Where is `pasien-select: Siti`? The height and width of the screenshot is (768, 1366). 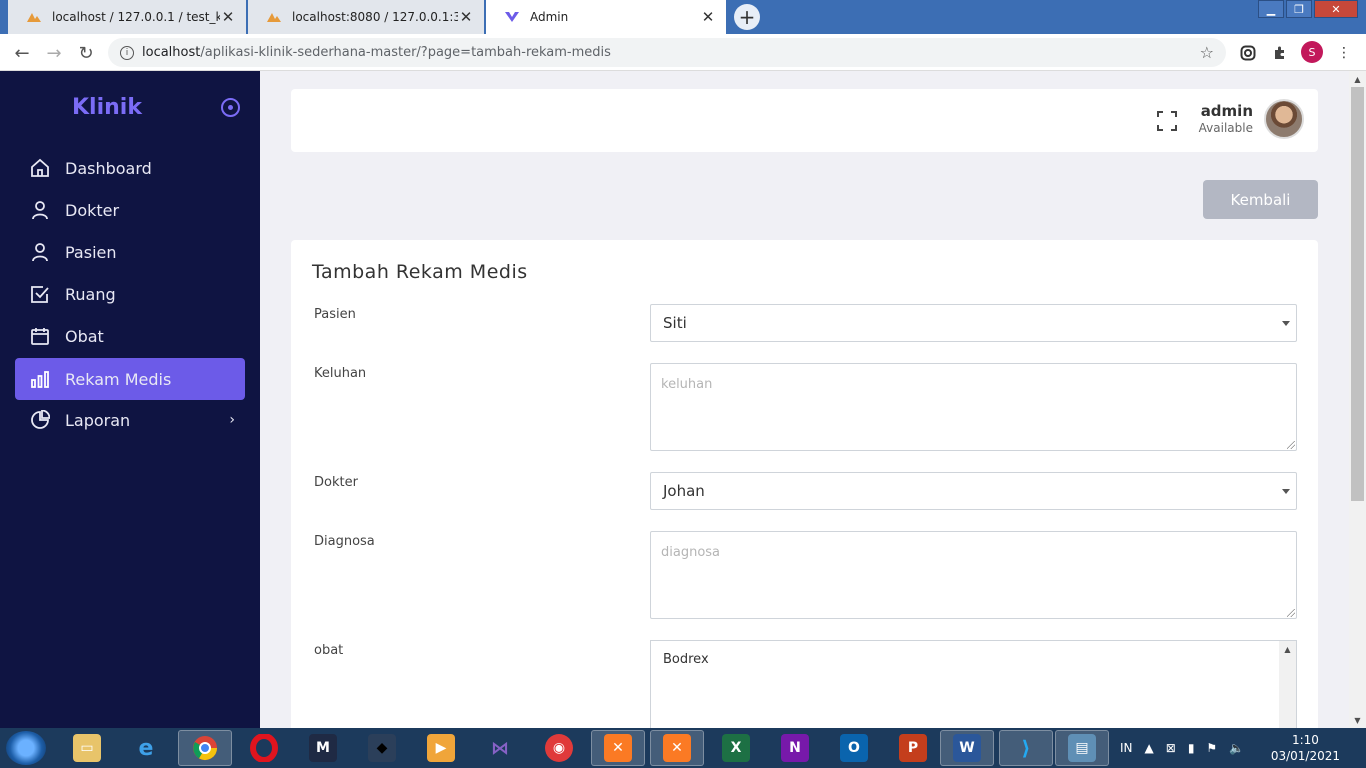 pasien-select: Siti is located at coordinates (973, 323).